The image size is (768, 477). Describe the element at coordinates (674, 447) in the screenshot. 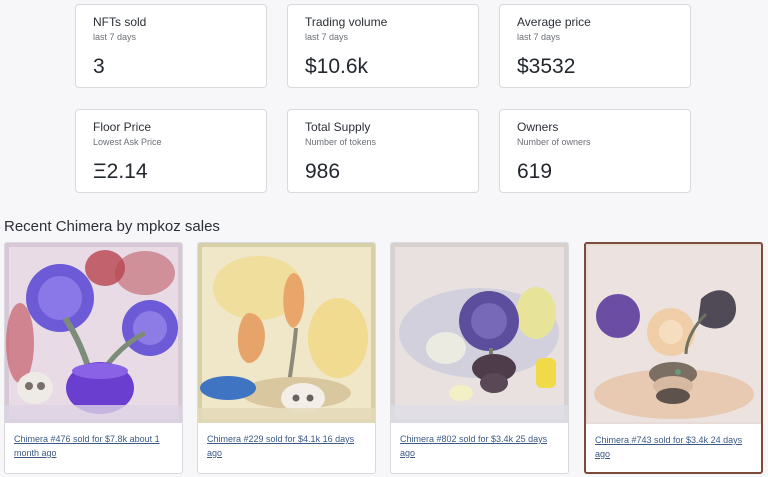

I see `sale-link: Chimera #743 sold for $3.4k 24 days ago` at that location.